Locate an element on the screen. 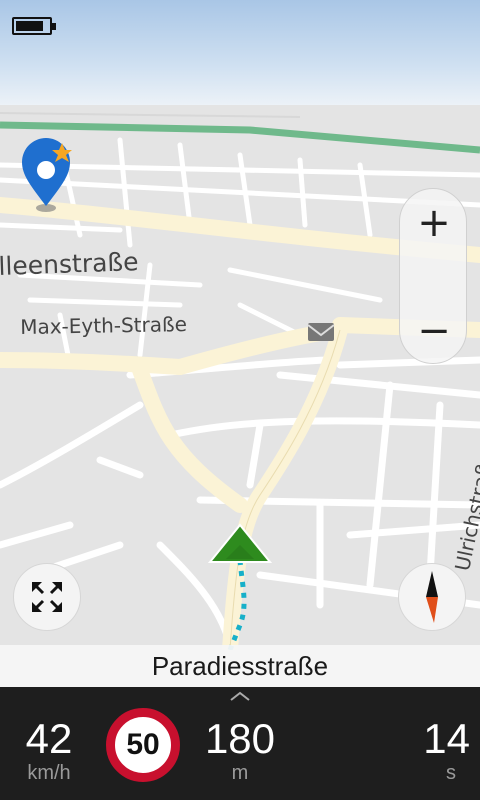  time-readout: 14 s is located at coordinates (435, 751).